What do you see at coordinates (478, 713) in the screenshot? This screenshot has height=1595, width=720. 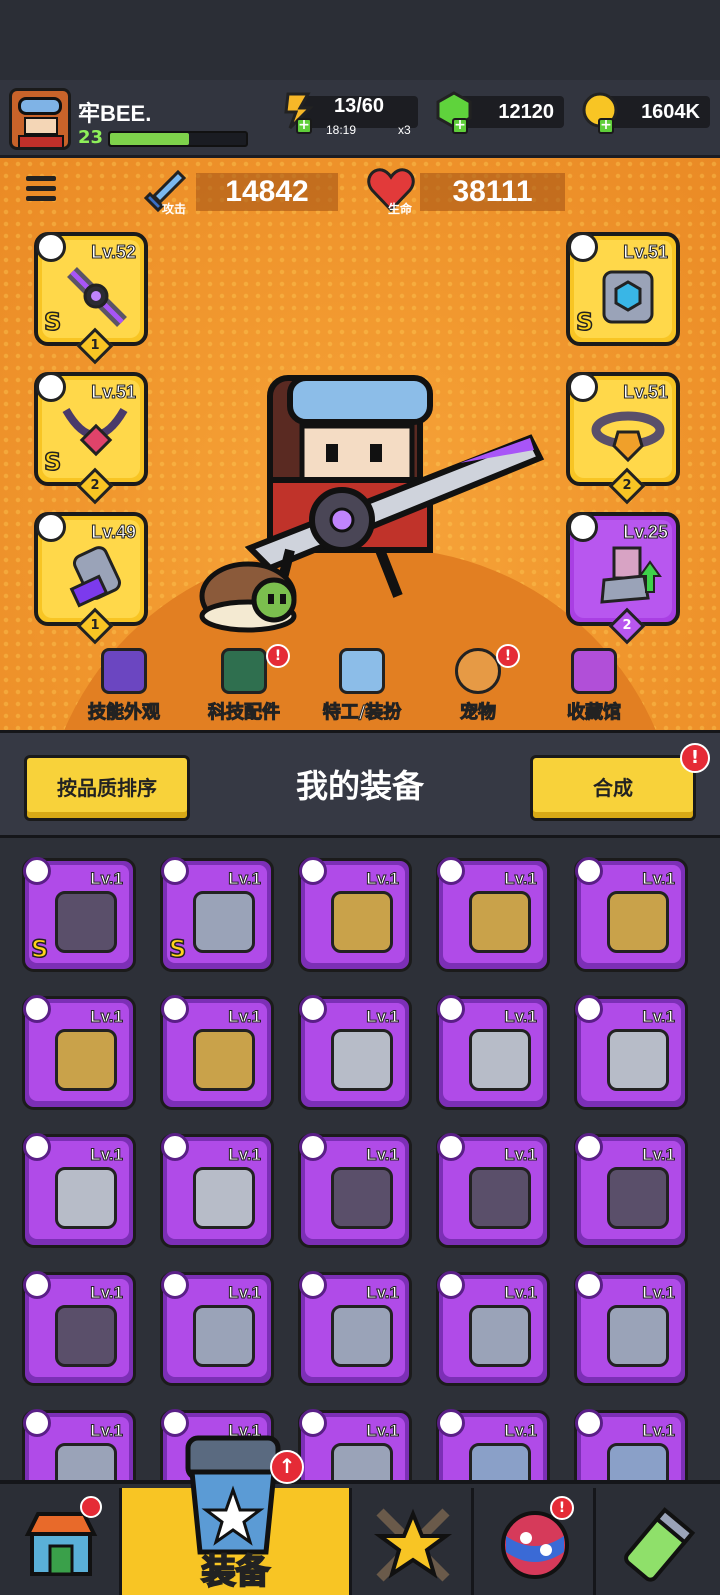 I see `nav-label: 宠物` at bounding box center [478, 713].